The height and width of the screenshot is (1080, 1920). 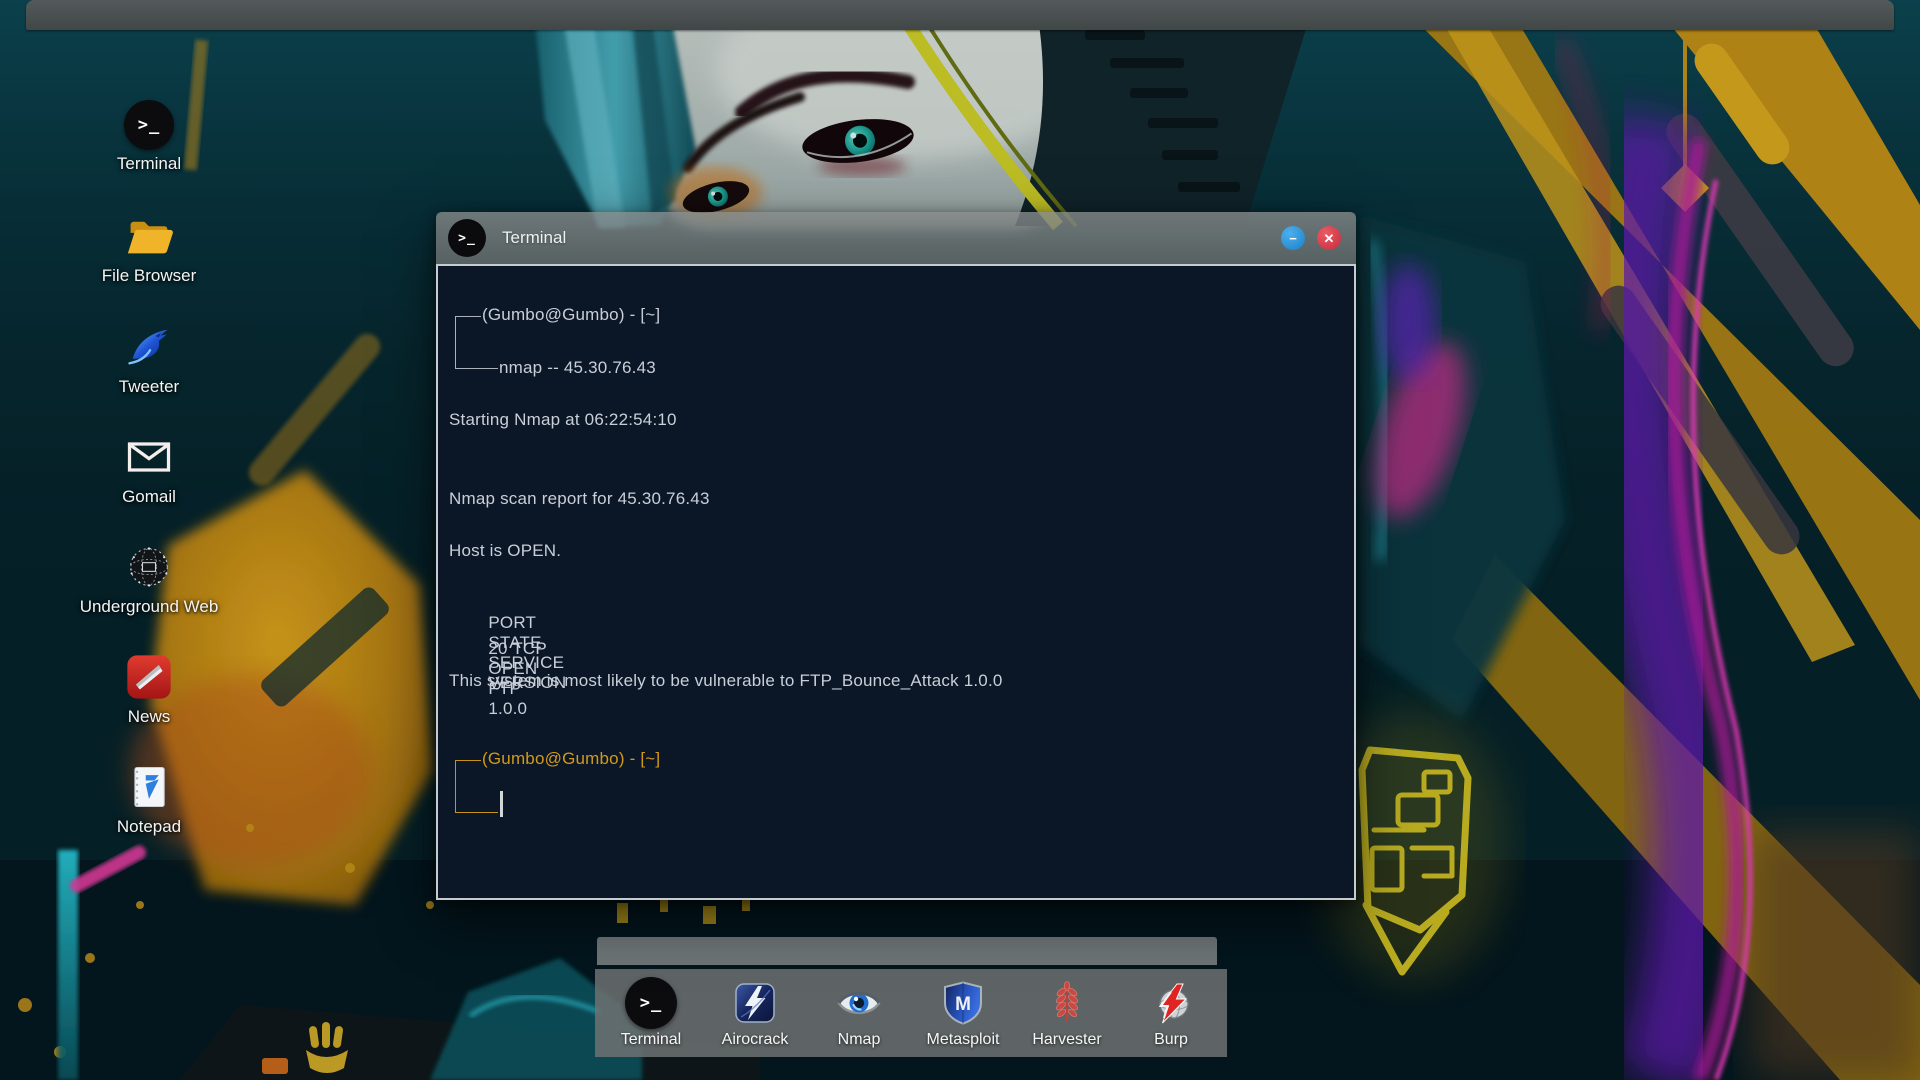 I want to click on close-button: ✕, so click(x=1329, y=238).